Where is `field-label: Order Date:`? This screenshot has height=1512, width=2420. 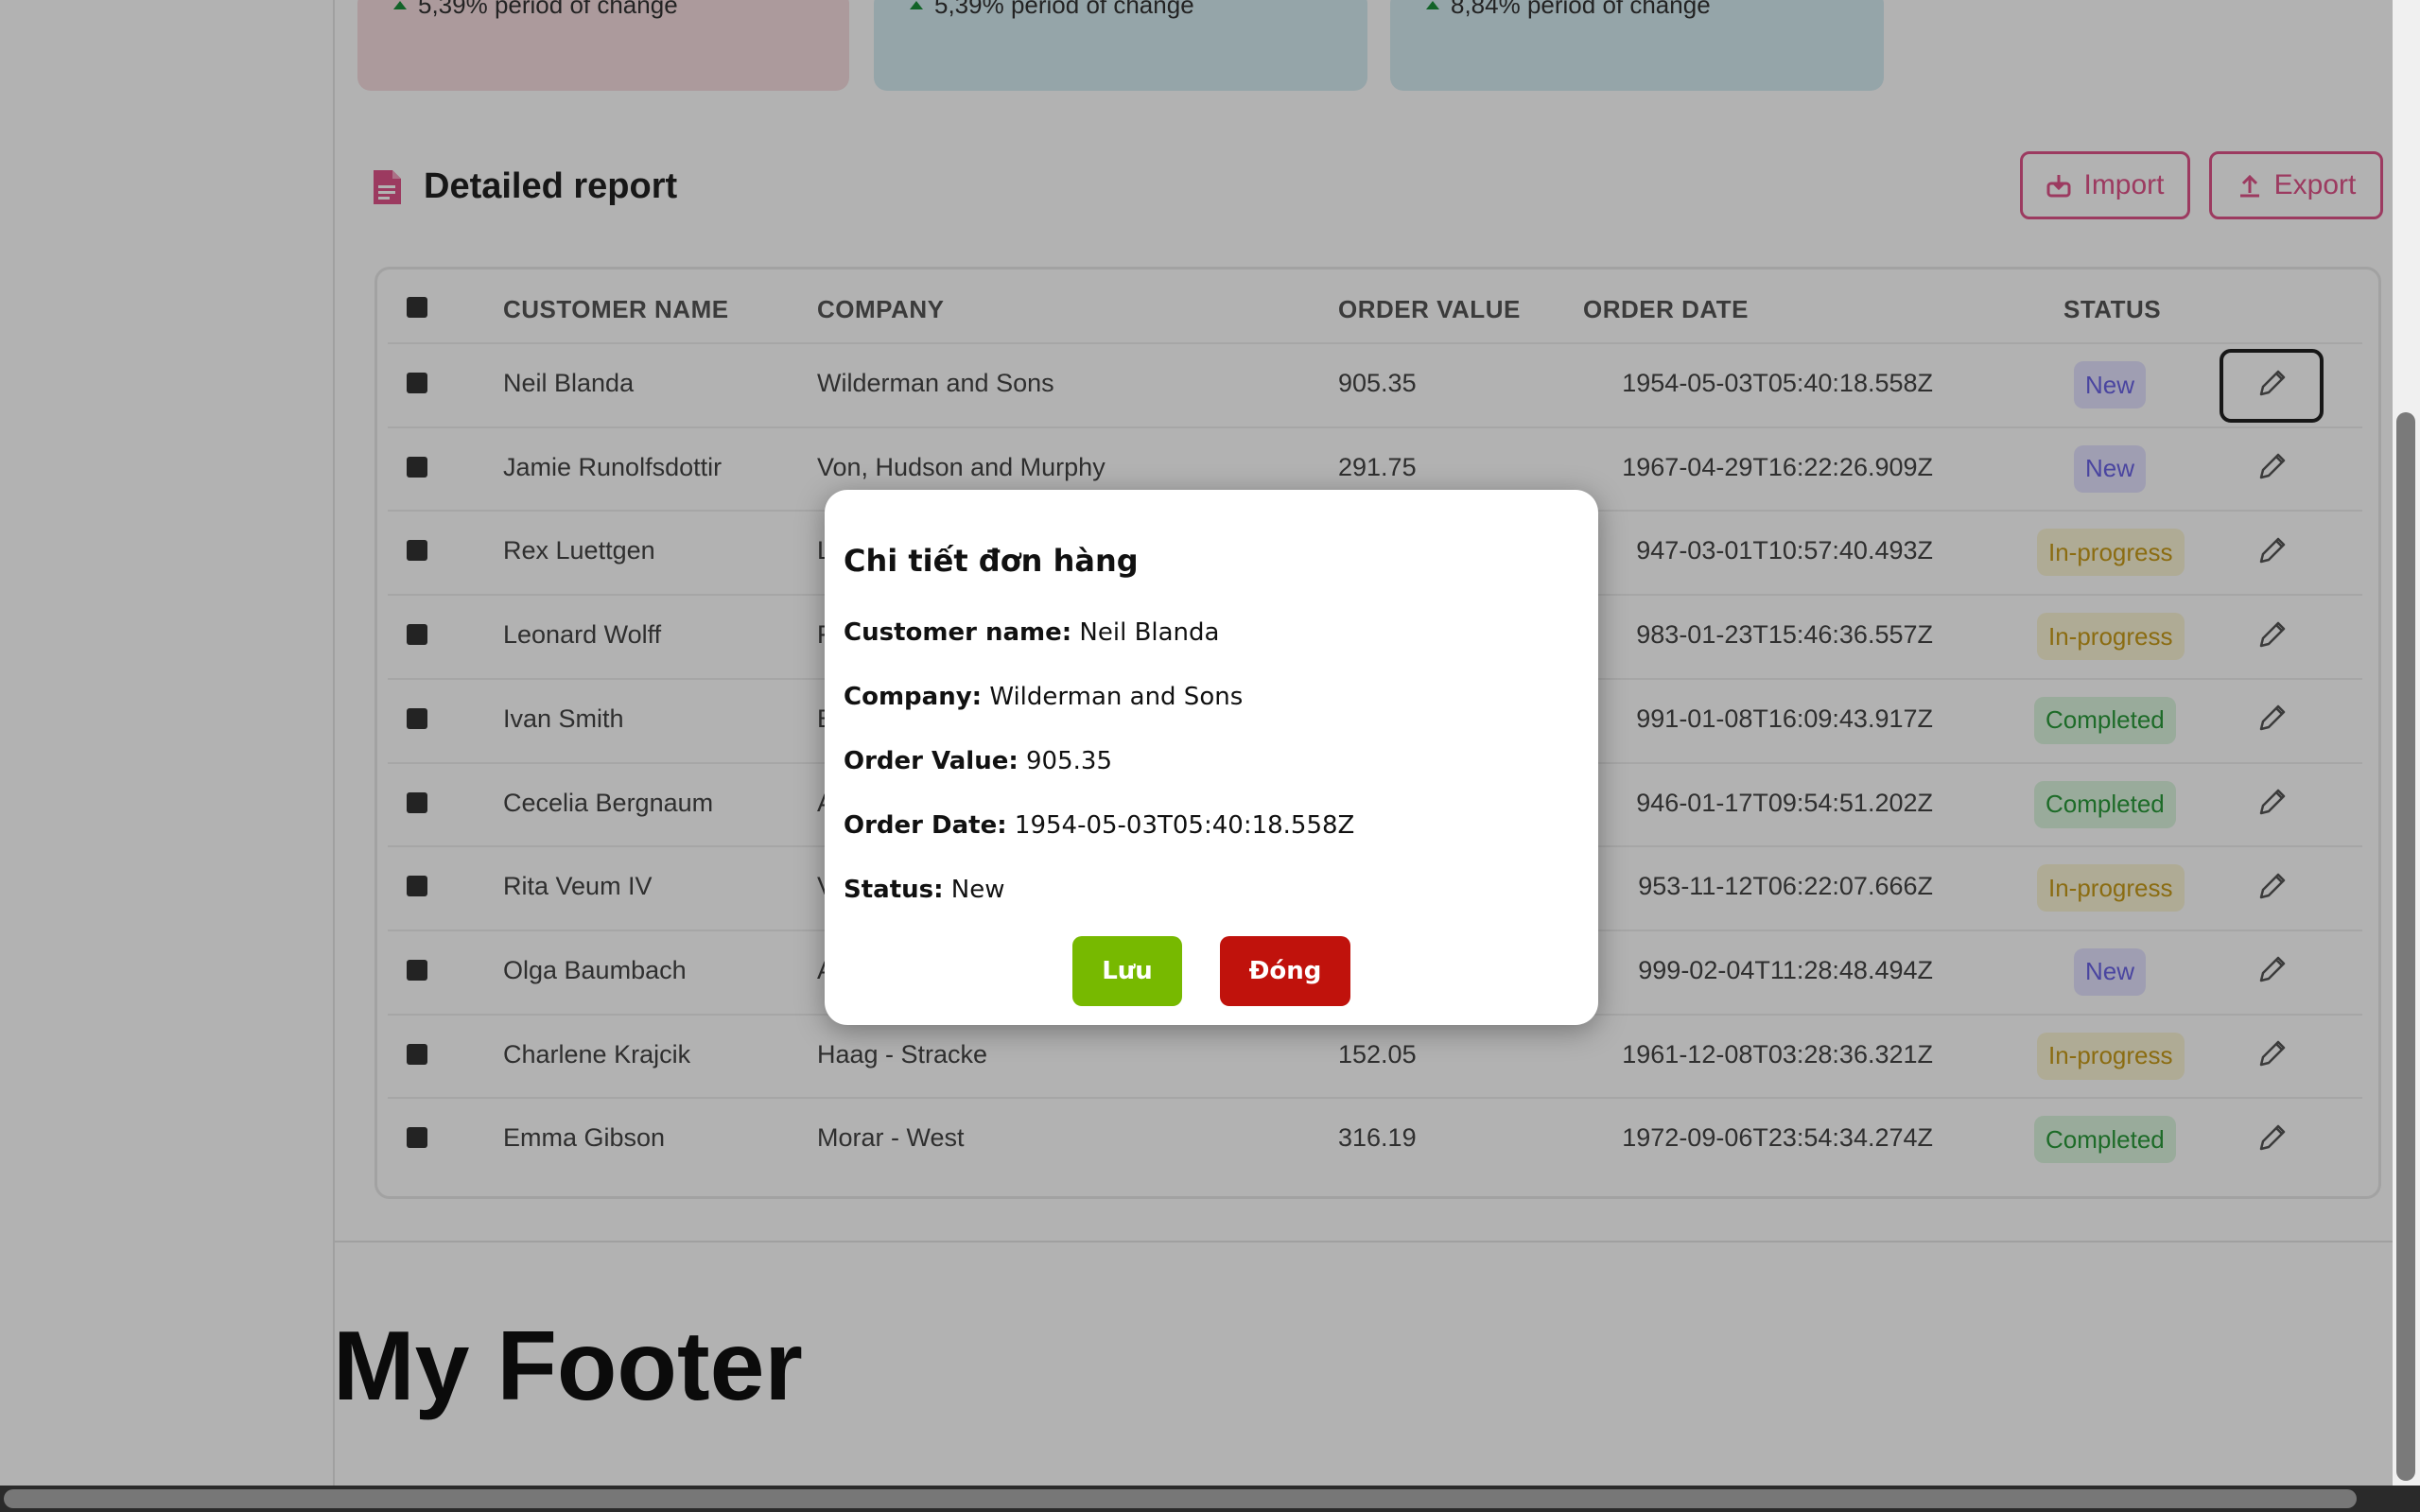 field-label: Order Date: is located at coordinates (926, 825).